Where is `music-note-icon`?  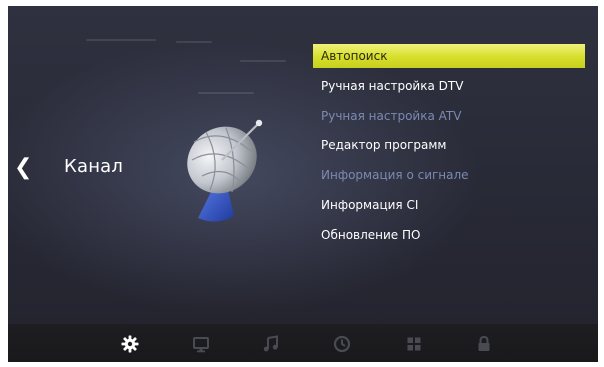
music-note-icon is located at coordinates (271, 344).